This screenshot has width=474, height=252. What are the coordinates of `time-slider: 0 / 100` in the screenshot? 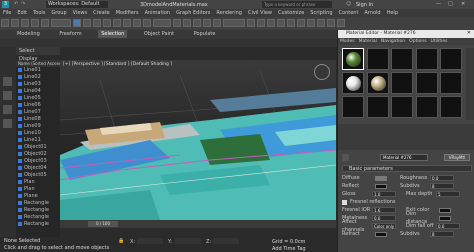 It's located at (198, 224).